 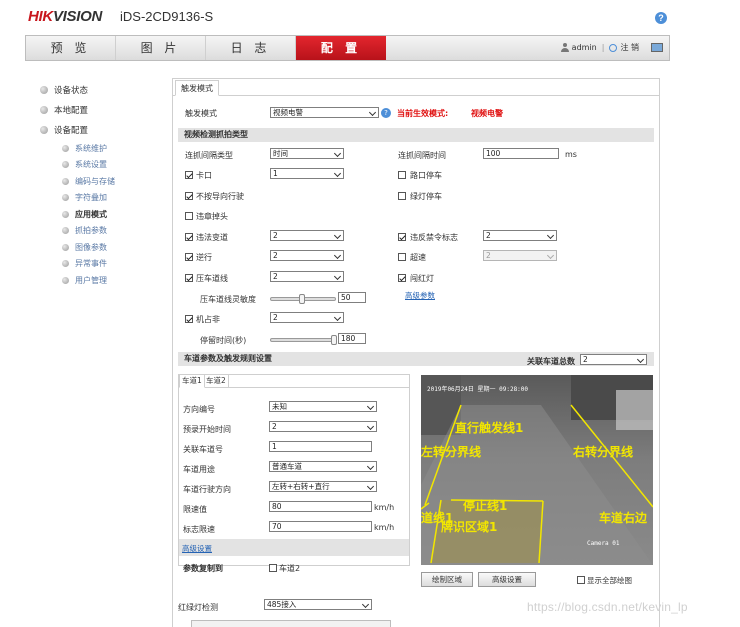 What do you see at coordinates (520, 255) in the screenshot?
I see `overspeed-select: 2` at bounding box center [520, 255].